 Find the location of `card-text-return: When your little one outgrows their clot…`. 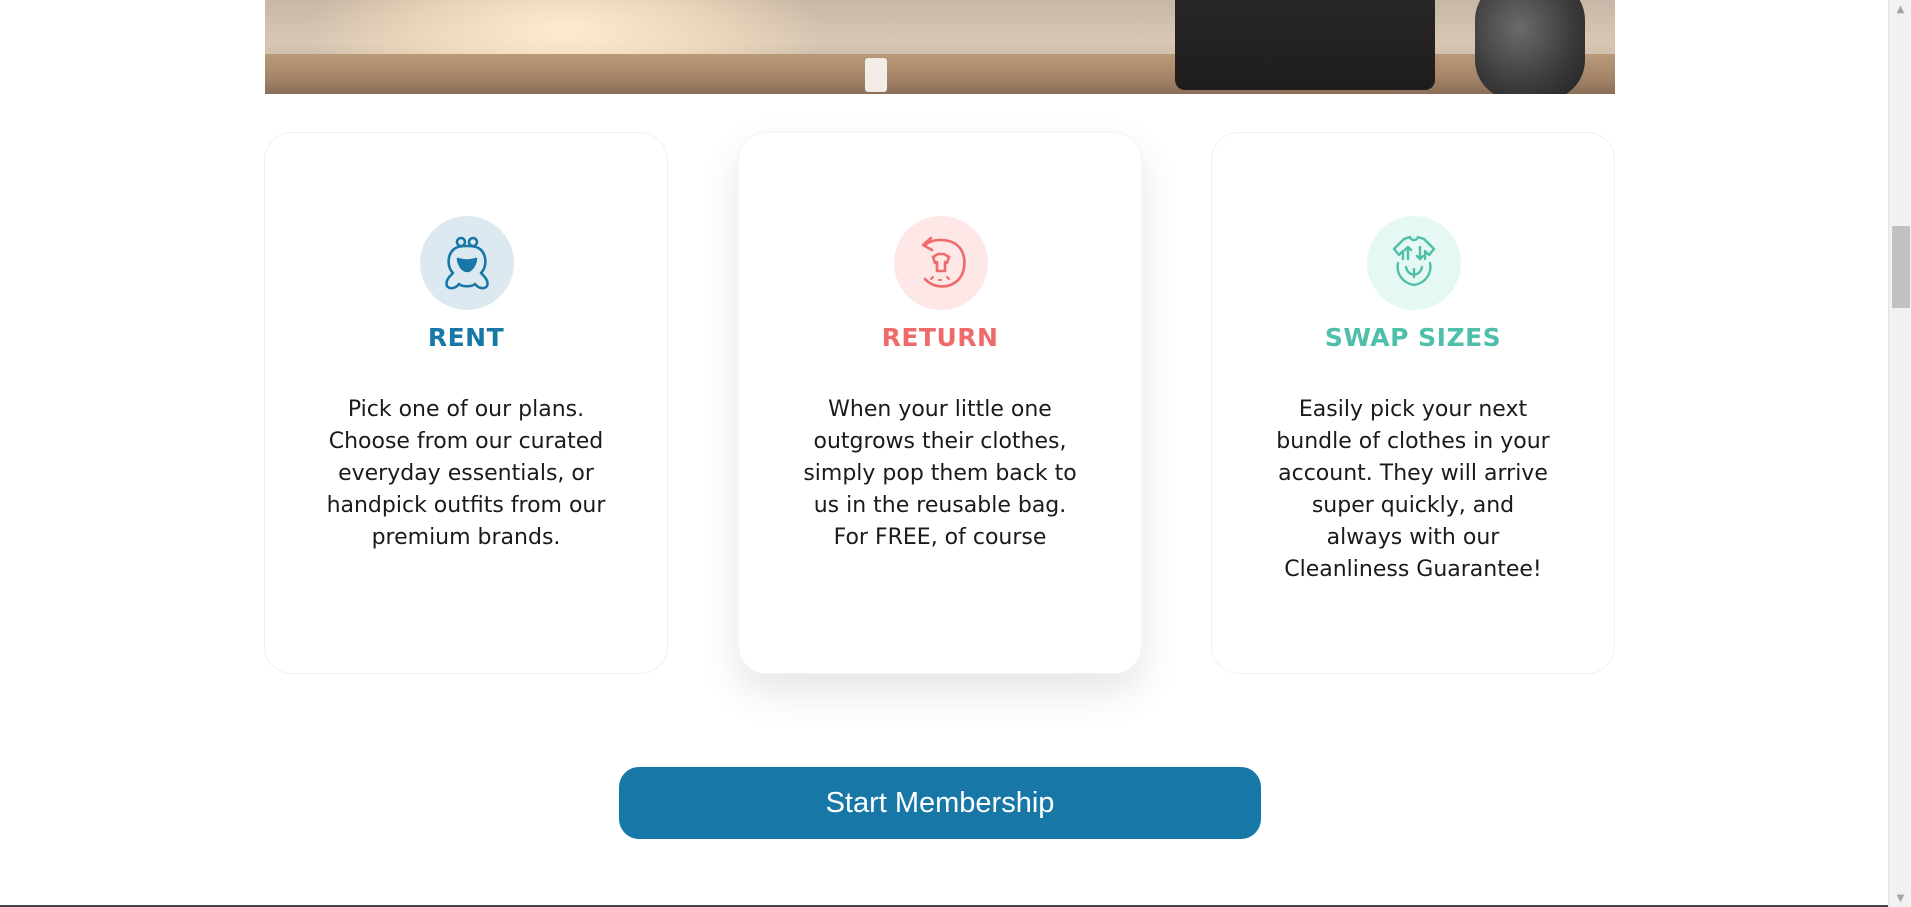

card-text-return: When your little one outgrows their clot… is located at coordinates (940, 473).